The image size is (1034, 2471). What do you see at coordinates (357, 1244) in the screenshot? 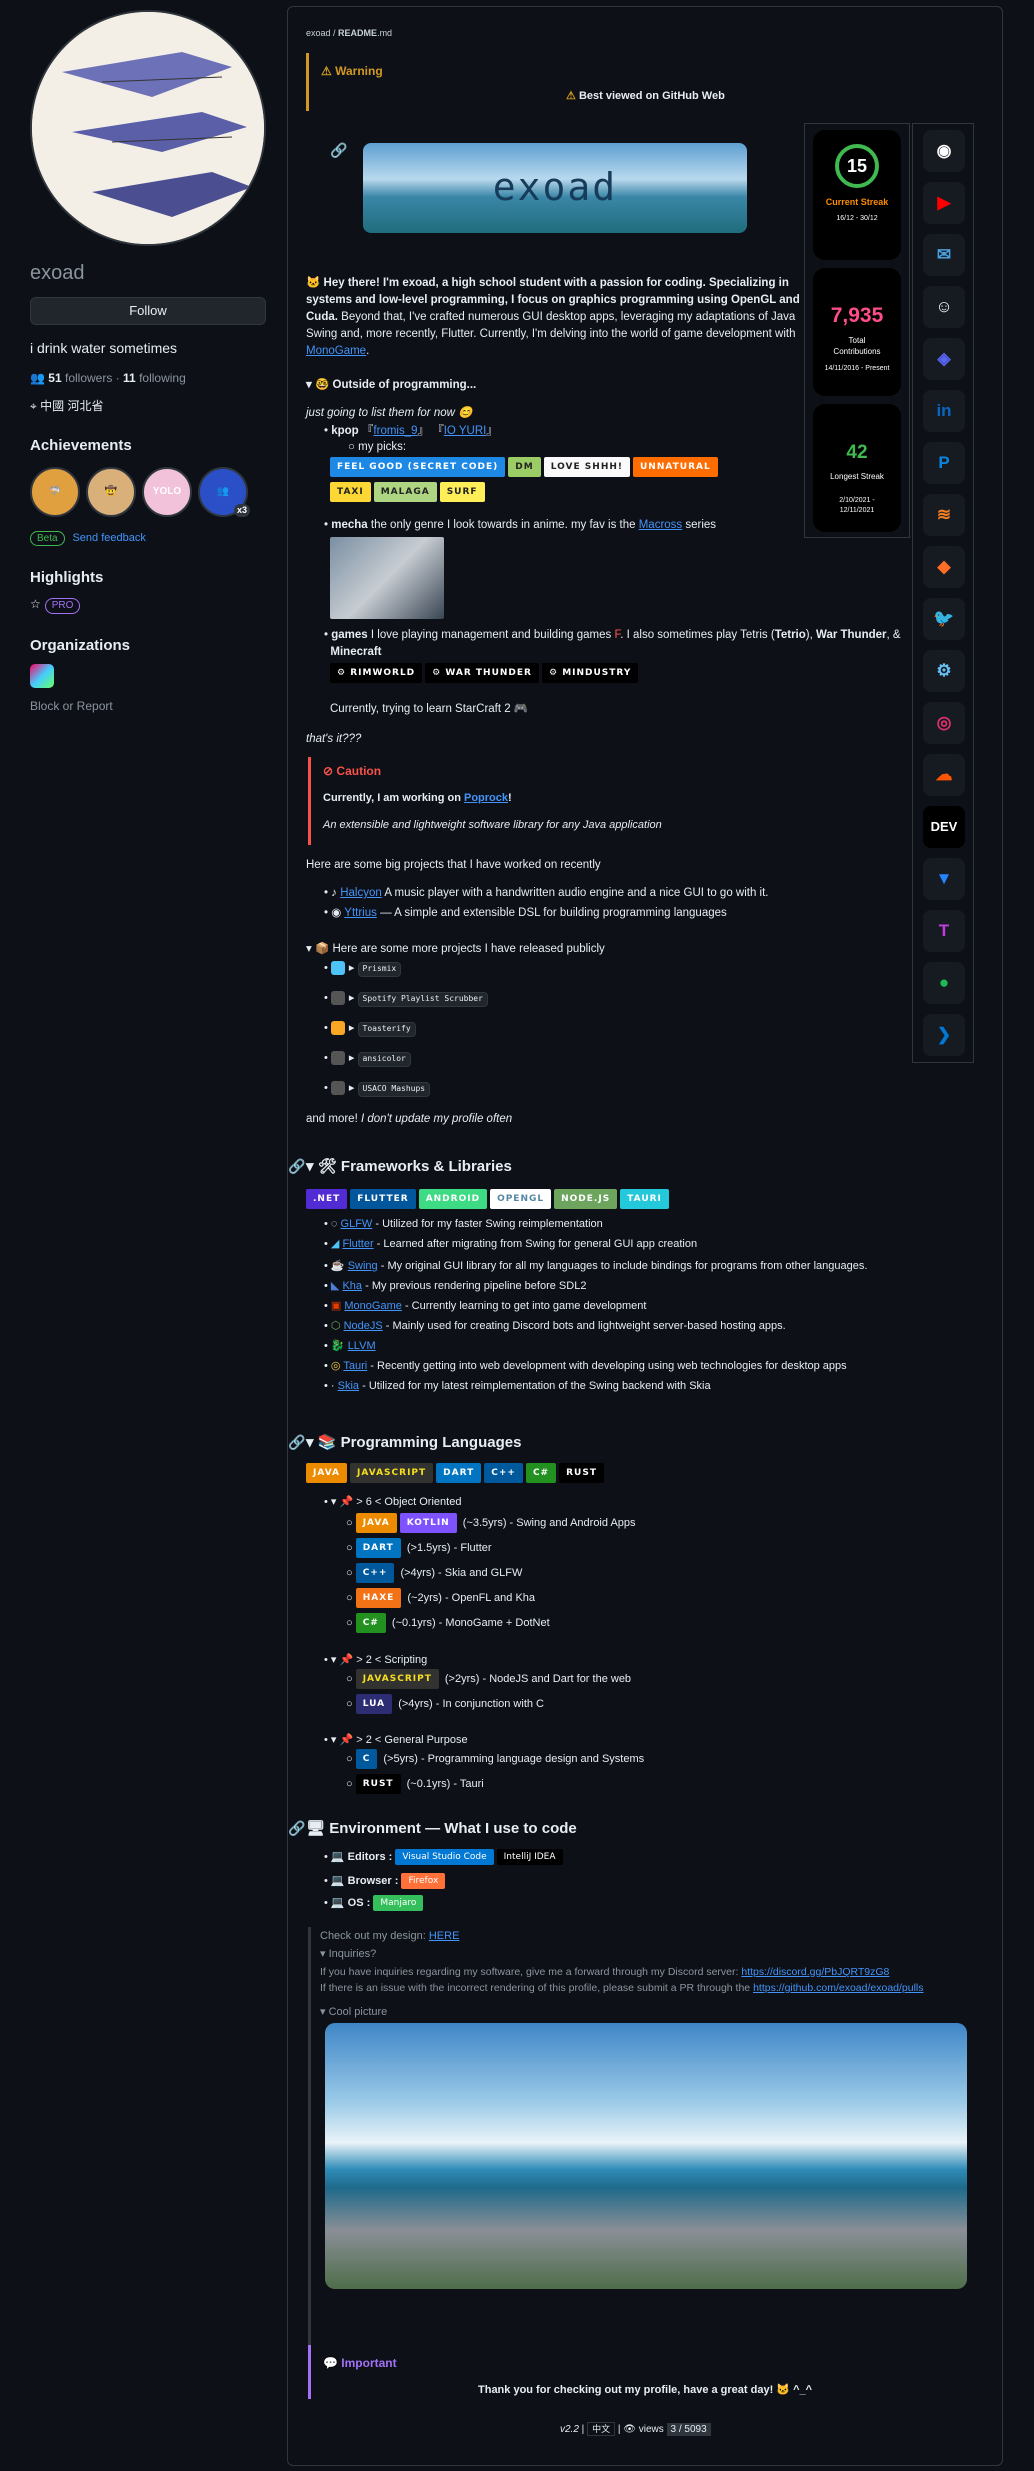
I see `framework-link: Flutter` at bounding box center [357, 1244].